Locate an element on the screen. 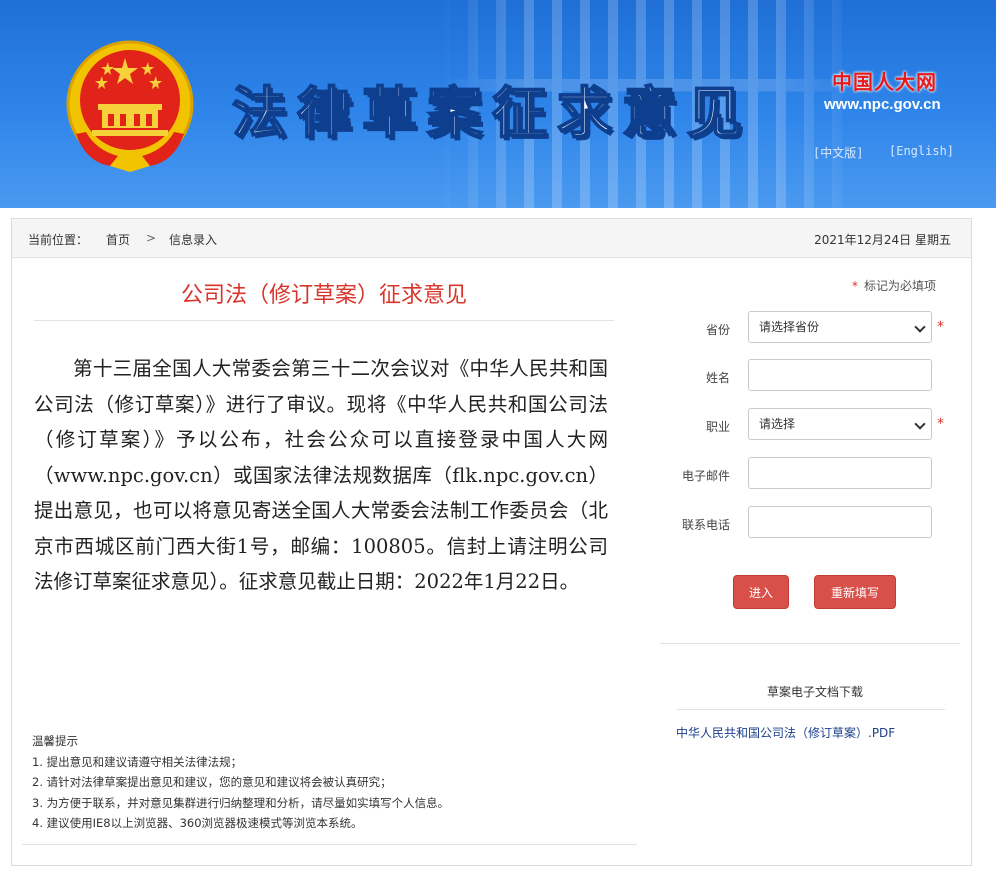 Image resolution: width=996 pixels, height=883 pixels. npc-logo: 中国人大网 is located at coordinates (884, 80).